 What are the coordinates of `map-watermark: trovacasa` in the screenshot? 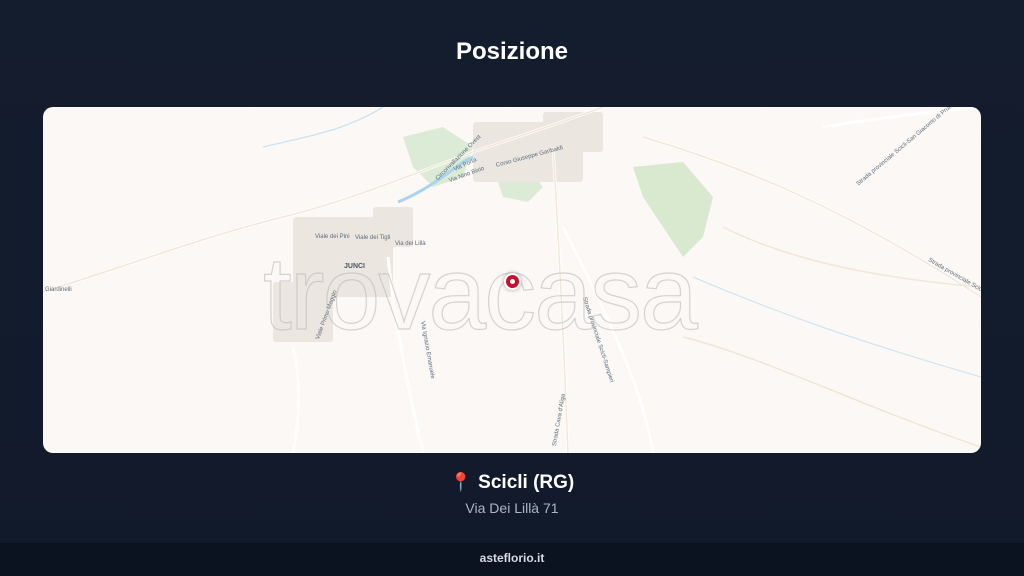 It's located at (480, 293).